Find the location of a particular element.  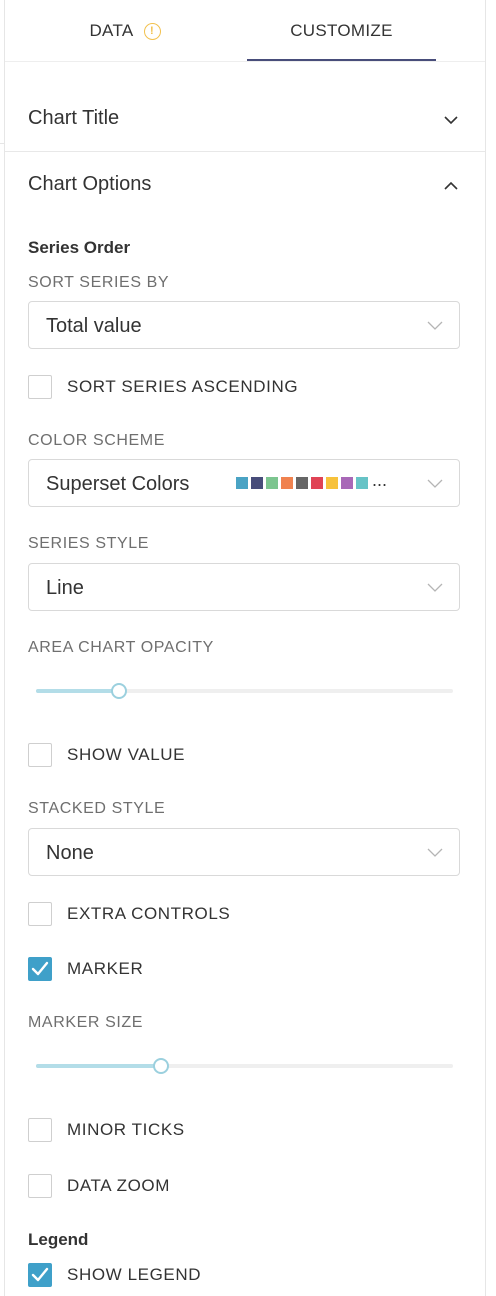

select-value: Superset Colors is located at coordinates (118, 484).